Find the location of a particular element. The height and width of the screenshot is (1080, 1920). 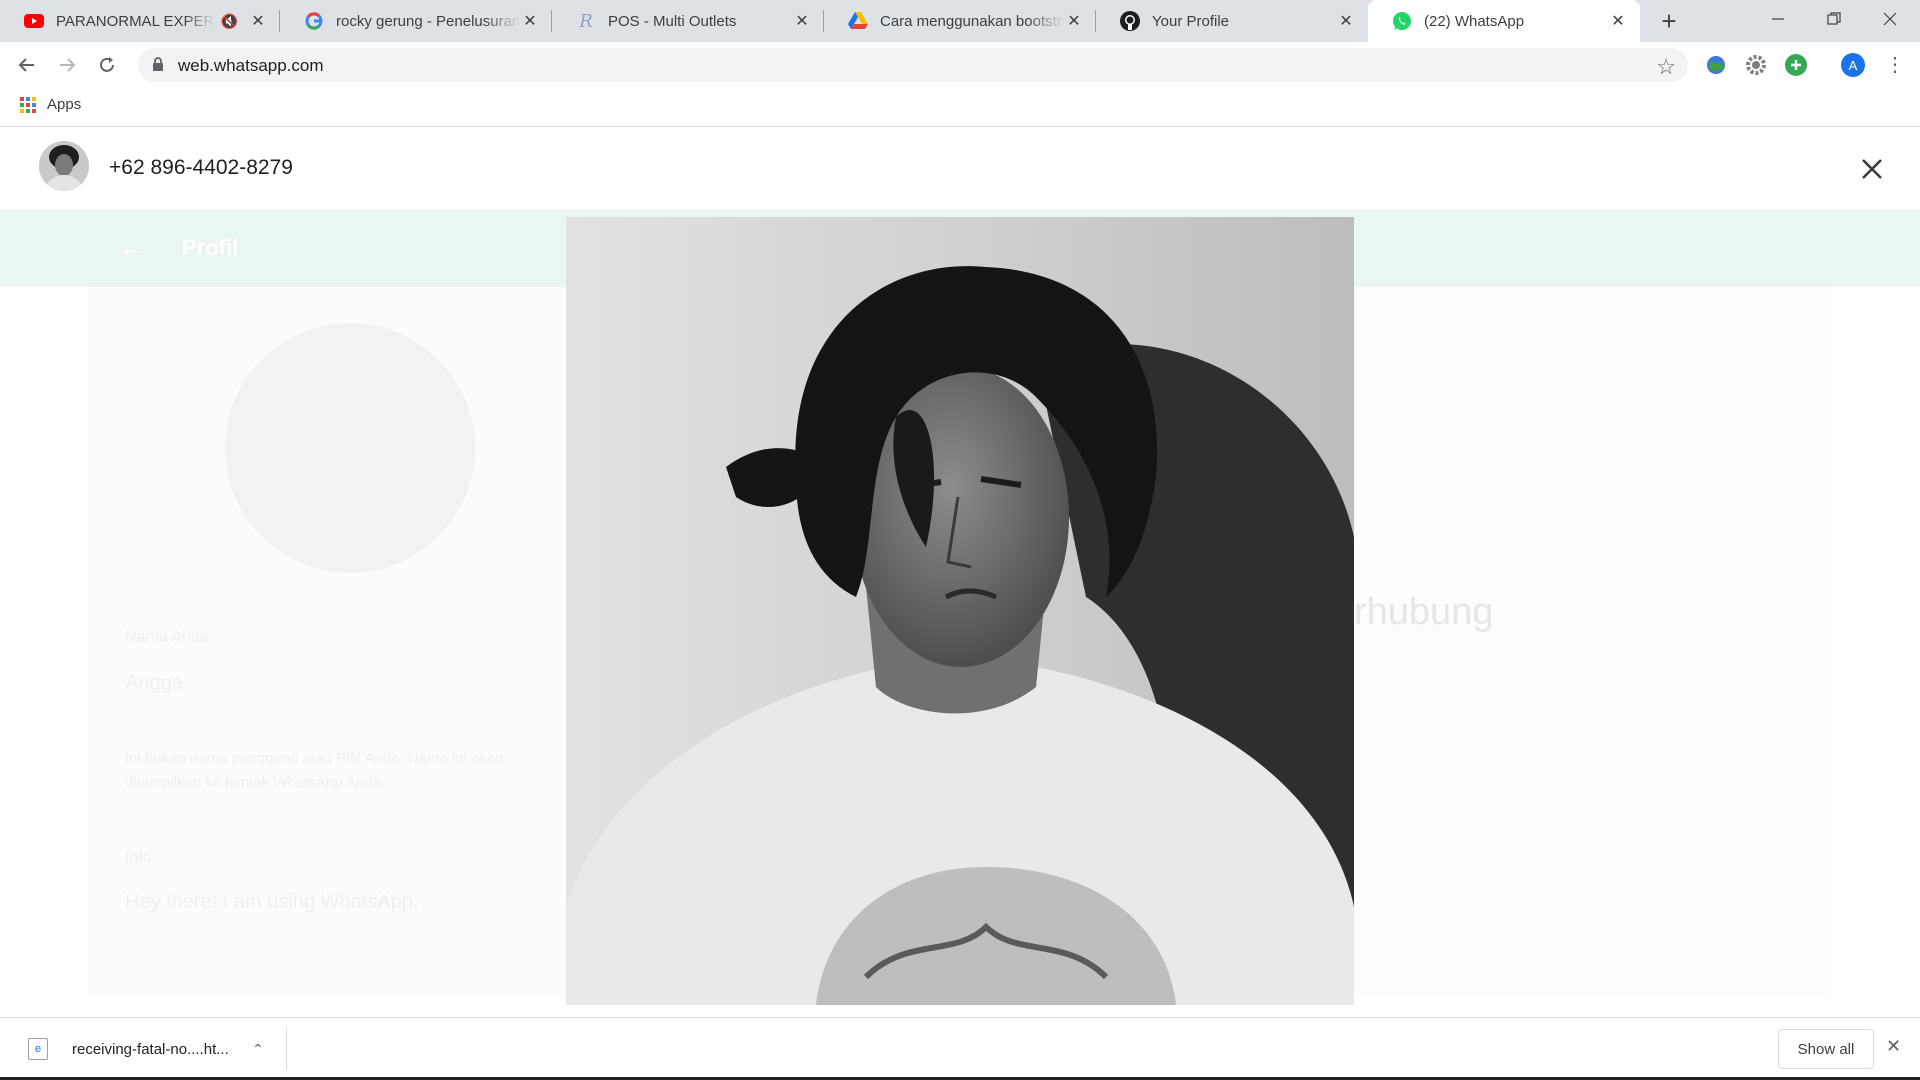

profile-photo is located at coordinates (350, 448).